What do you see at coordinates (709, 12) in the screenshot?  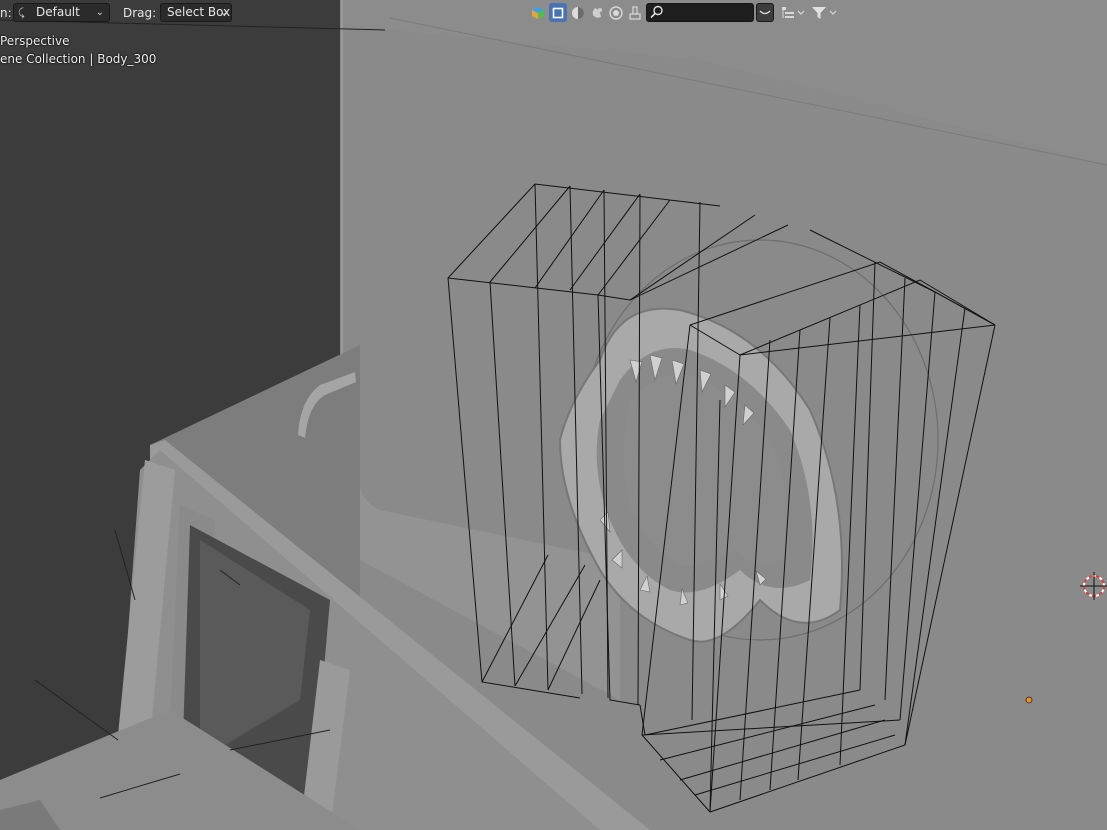 I see `search-input` at bounding box center [709, 12].